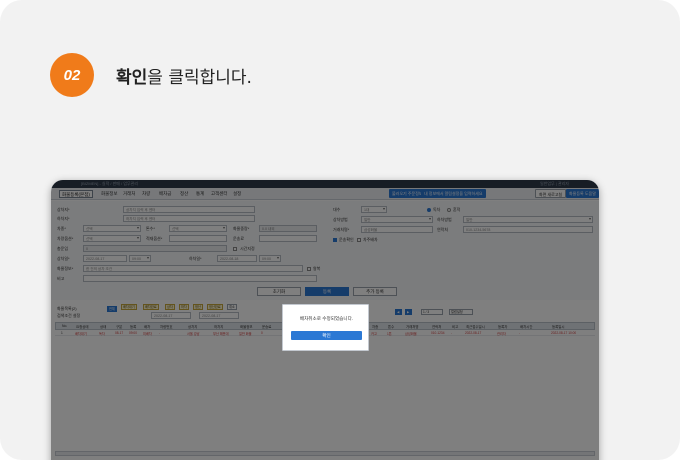 The image size is (680, 460). I want to click on confirm-dialog: 배차취소로 수정되었습니다. 확인, so click(325, 327).